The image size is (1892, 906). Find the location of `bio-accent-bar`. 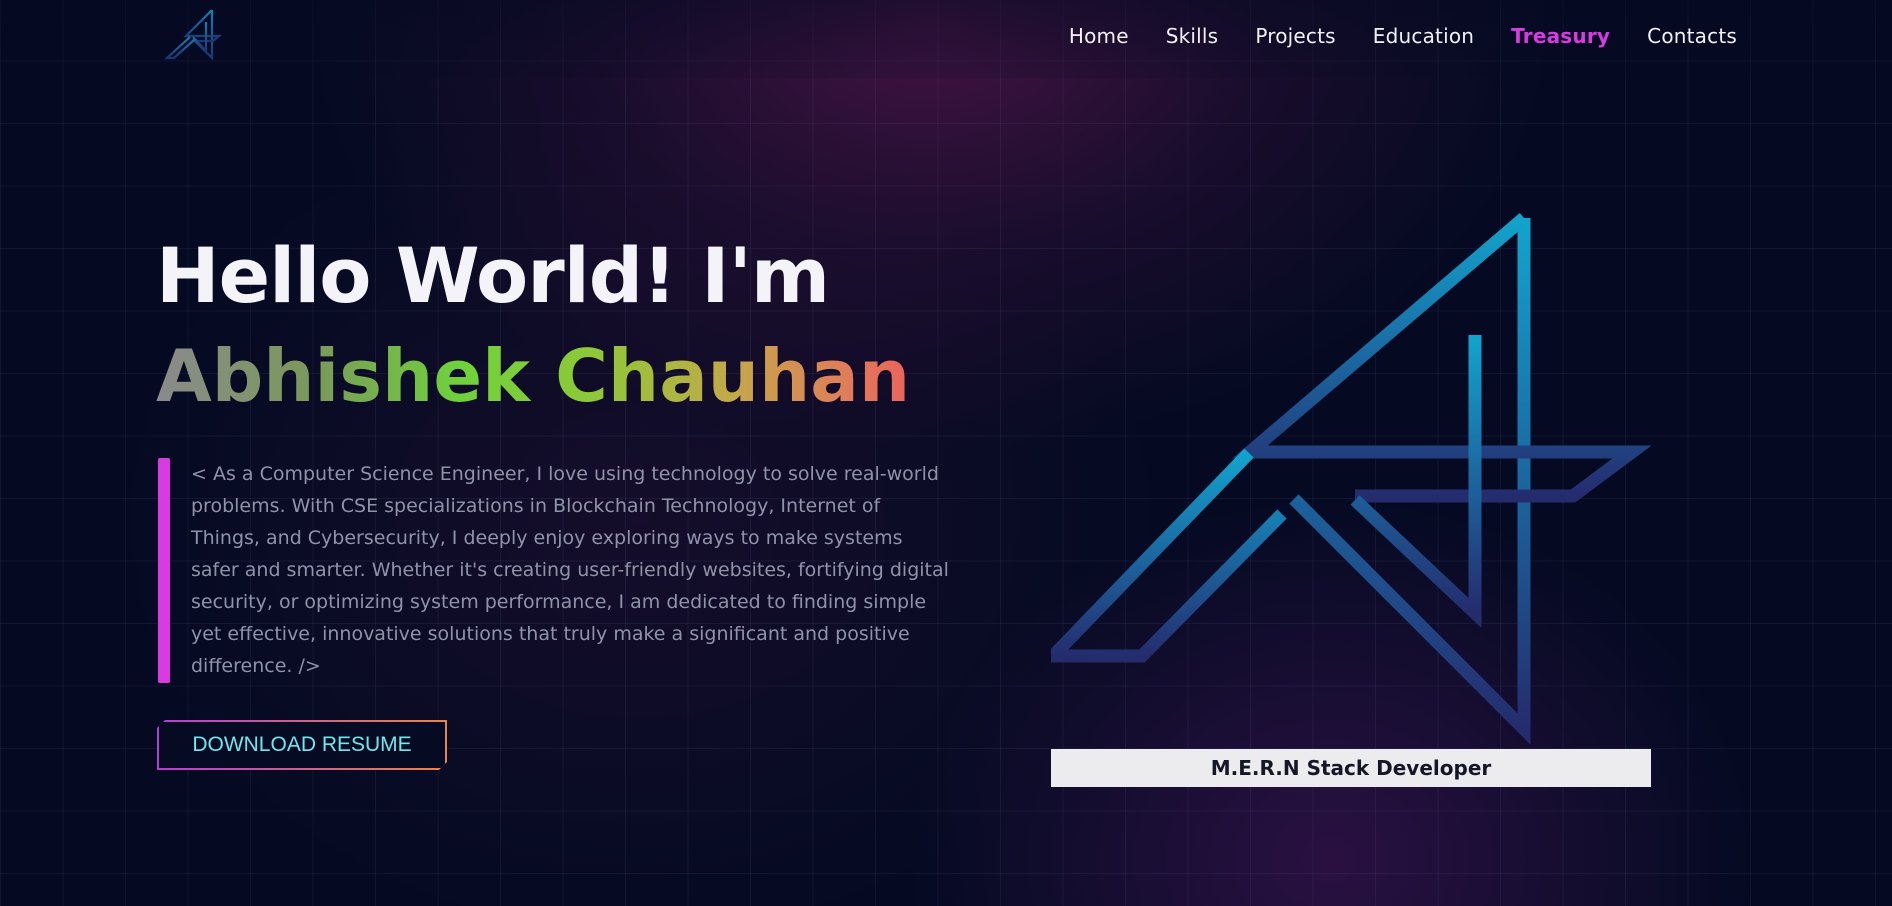

bio-accent-bar is located at coordinates (164, 570).